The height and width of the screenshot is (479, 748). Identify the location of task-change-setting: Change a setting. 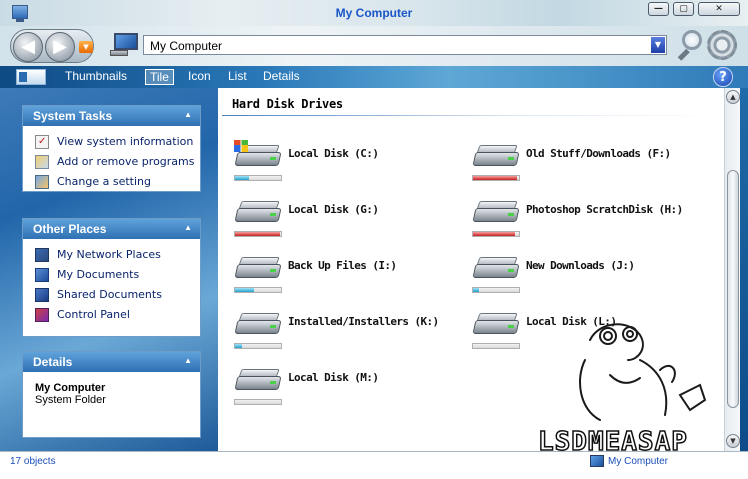
(116, 184).